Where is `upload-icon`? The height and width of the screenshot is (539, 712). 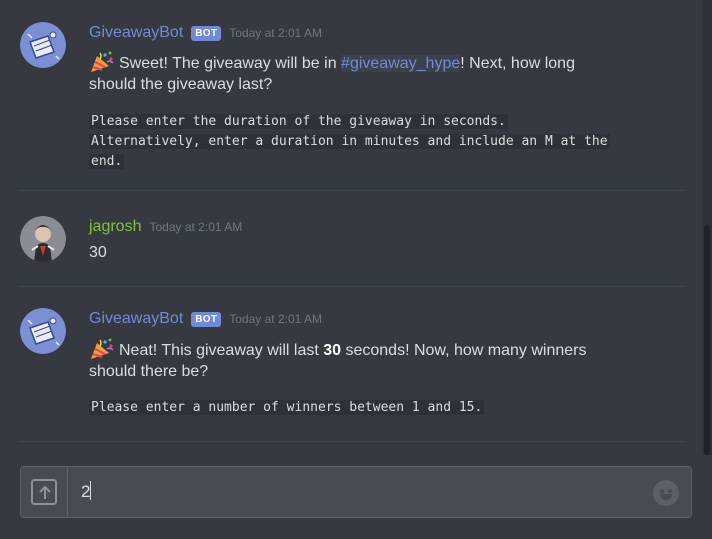 upload-icon is located at coordinates (44, 492).